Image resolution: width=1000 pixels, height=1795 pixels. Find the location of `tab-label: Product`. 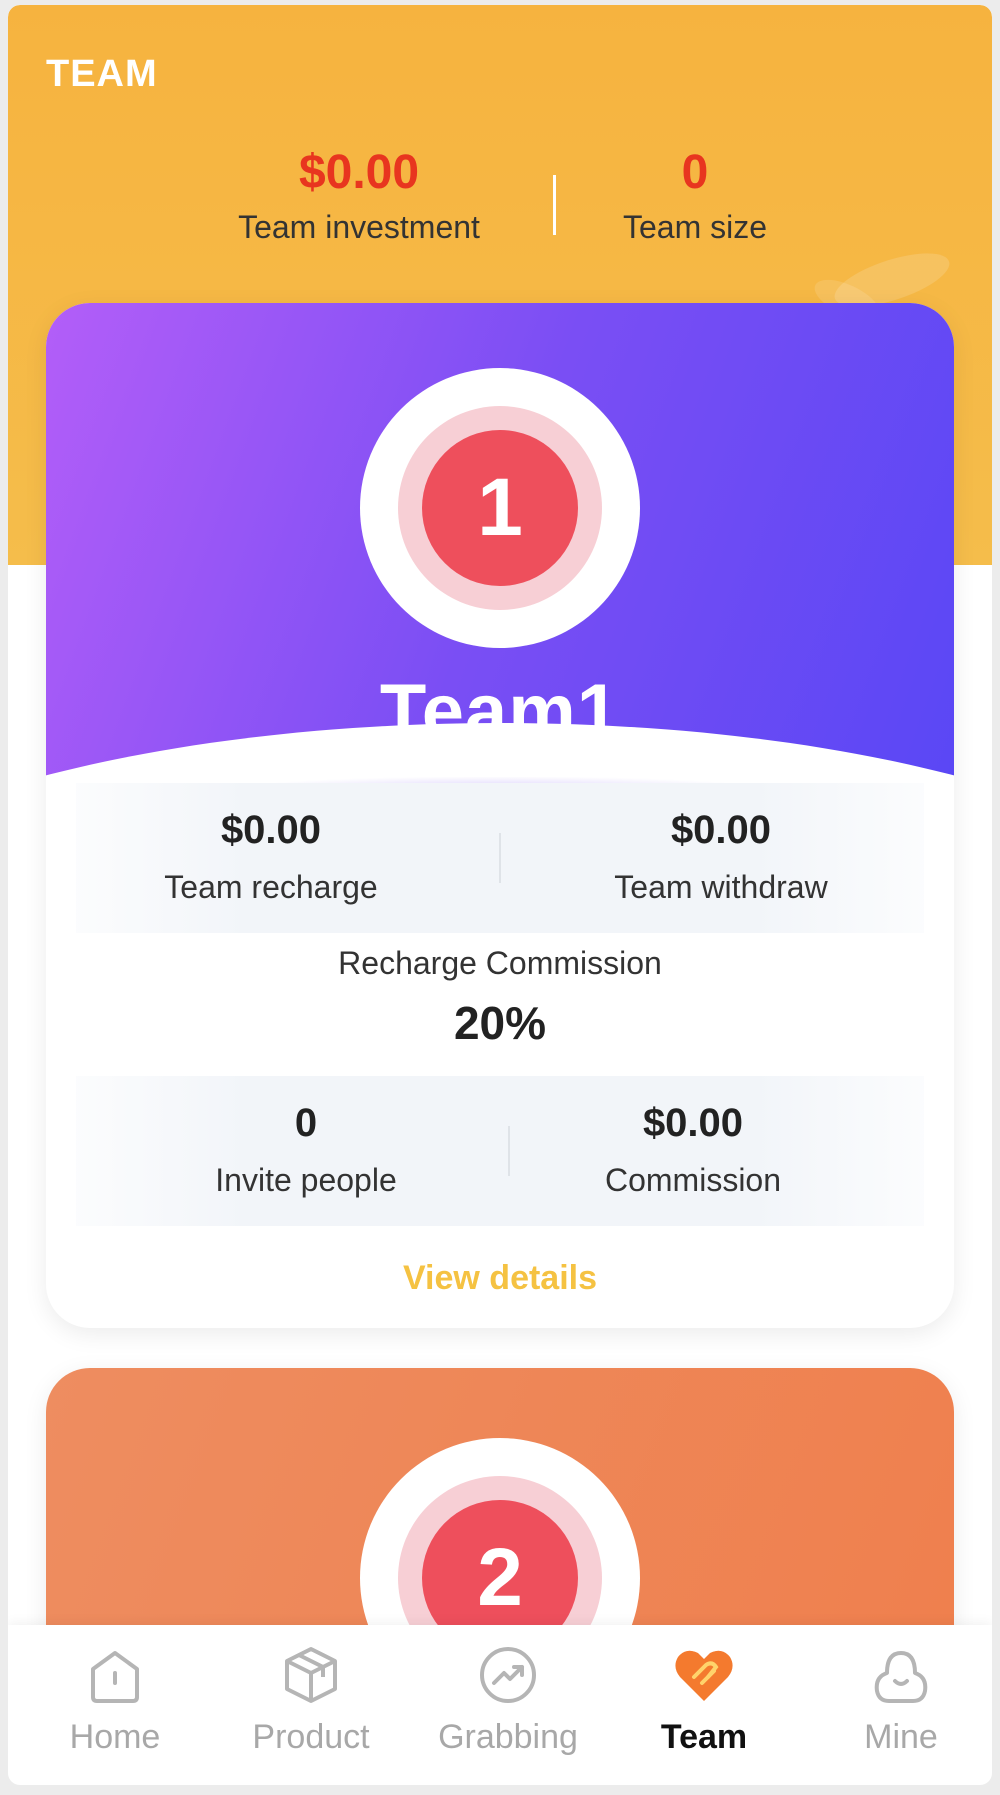

tab-label: Product is located at coordinates (311, 1737).